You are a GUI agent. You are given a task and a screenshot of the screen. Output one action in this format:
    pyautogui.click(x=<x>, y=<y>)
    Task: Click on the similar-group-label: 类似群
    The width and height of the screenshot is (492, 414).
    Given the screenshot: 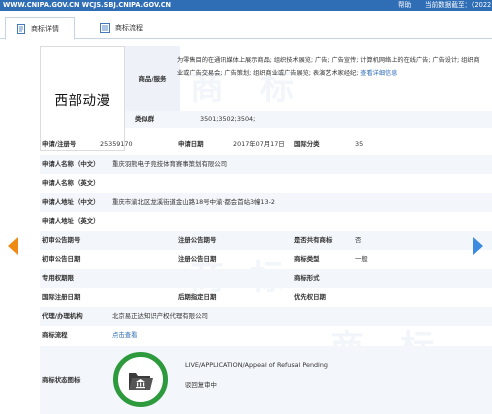 What is the action you would take?
    pyautogui.click(x=145, y=119)
    